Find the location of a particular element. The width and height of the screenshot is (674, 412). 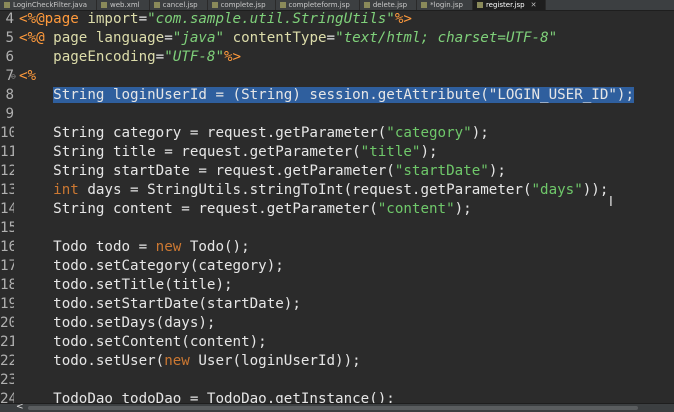

code-line: 17 todo.setCategory(category); is located at coordinates (337, 266).